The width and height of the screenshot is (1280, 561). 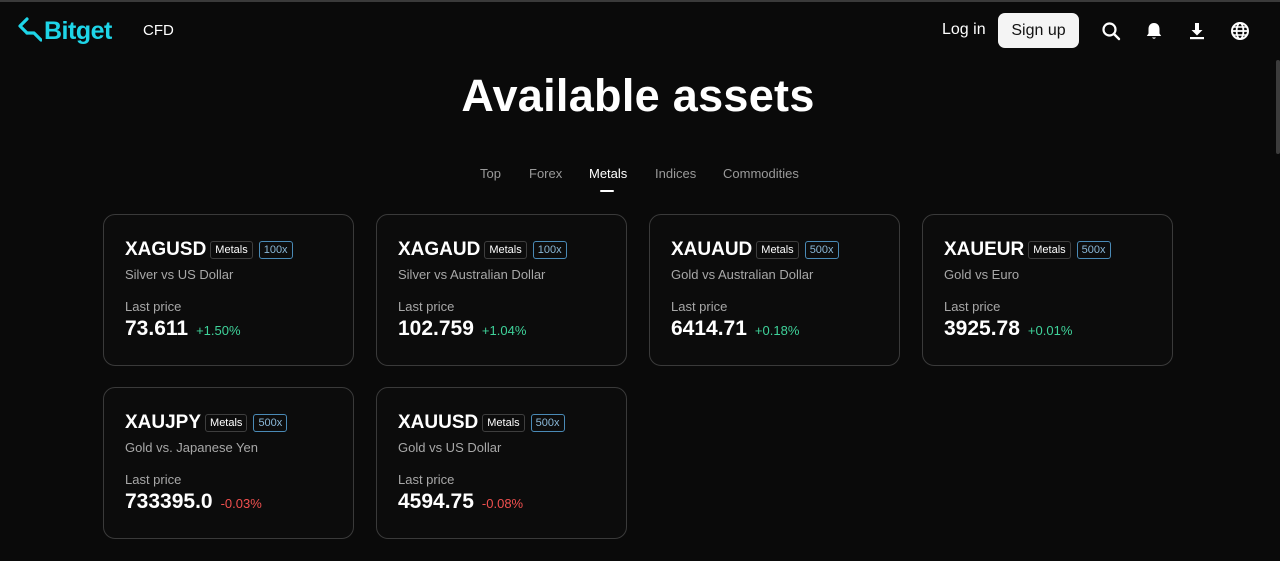 I want to click on tab-top: Top, so click(x=490, y=173).